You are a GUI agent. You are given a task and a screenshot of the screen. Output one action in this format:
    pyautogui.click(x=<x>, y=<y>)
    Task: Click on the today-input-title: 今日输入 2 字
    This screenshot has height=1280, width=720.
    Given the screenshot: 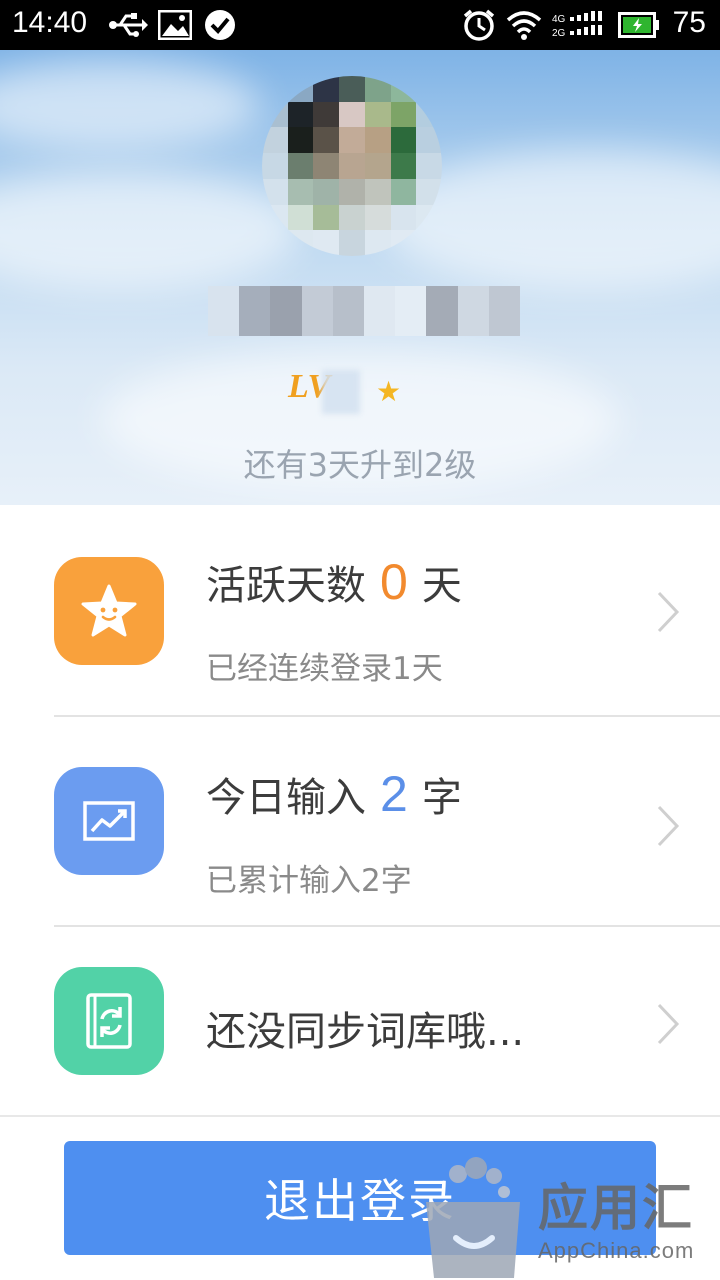 What is the action you would take?
    pyautogui.click(x=334, y=794)
    